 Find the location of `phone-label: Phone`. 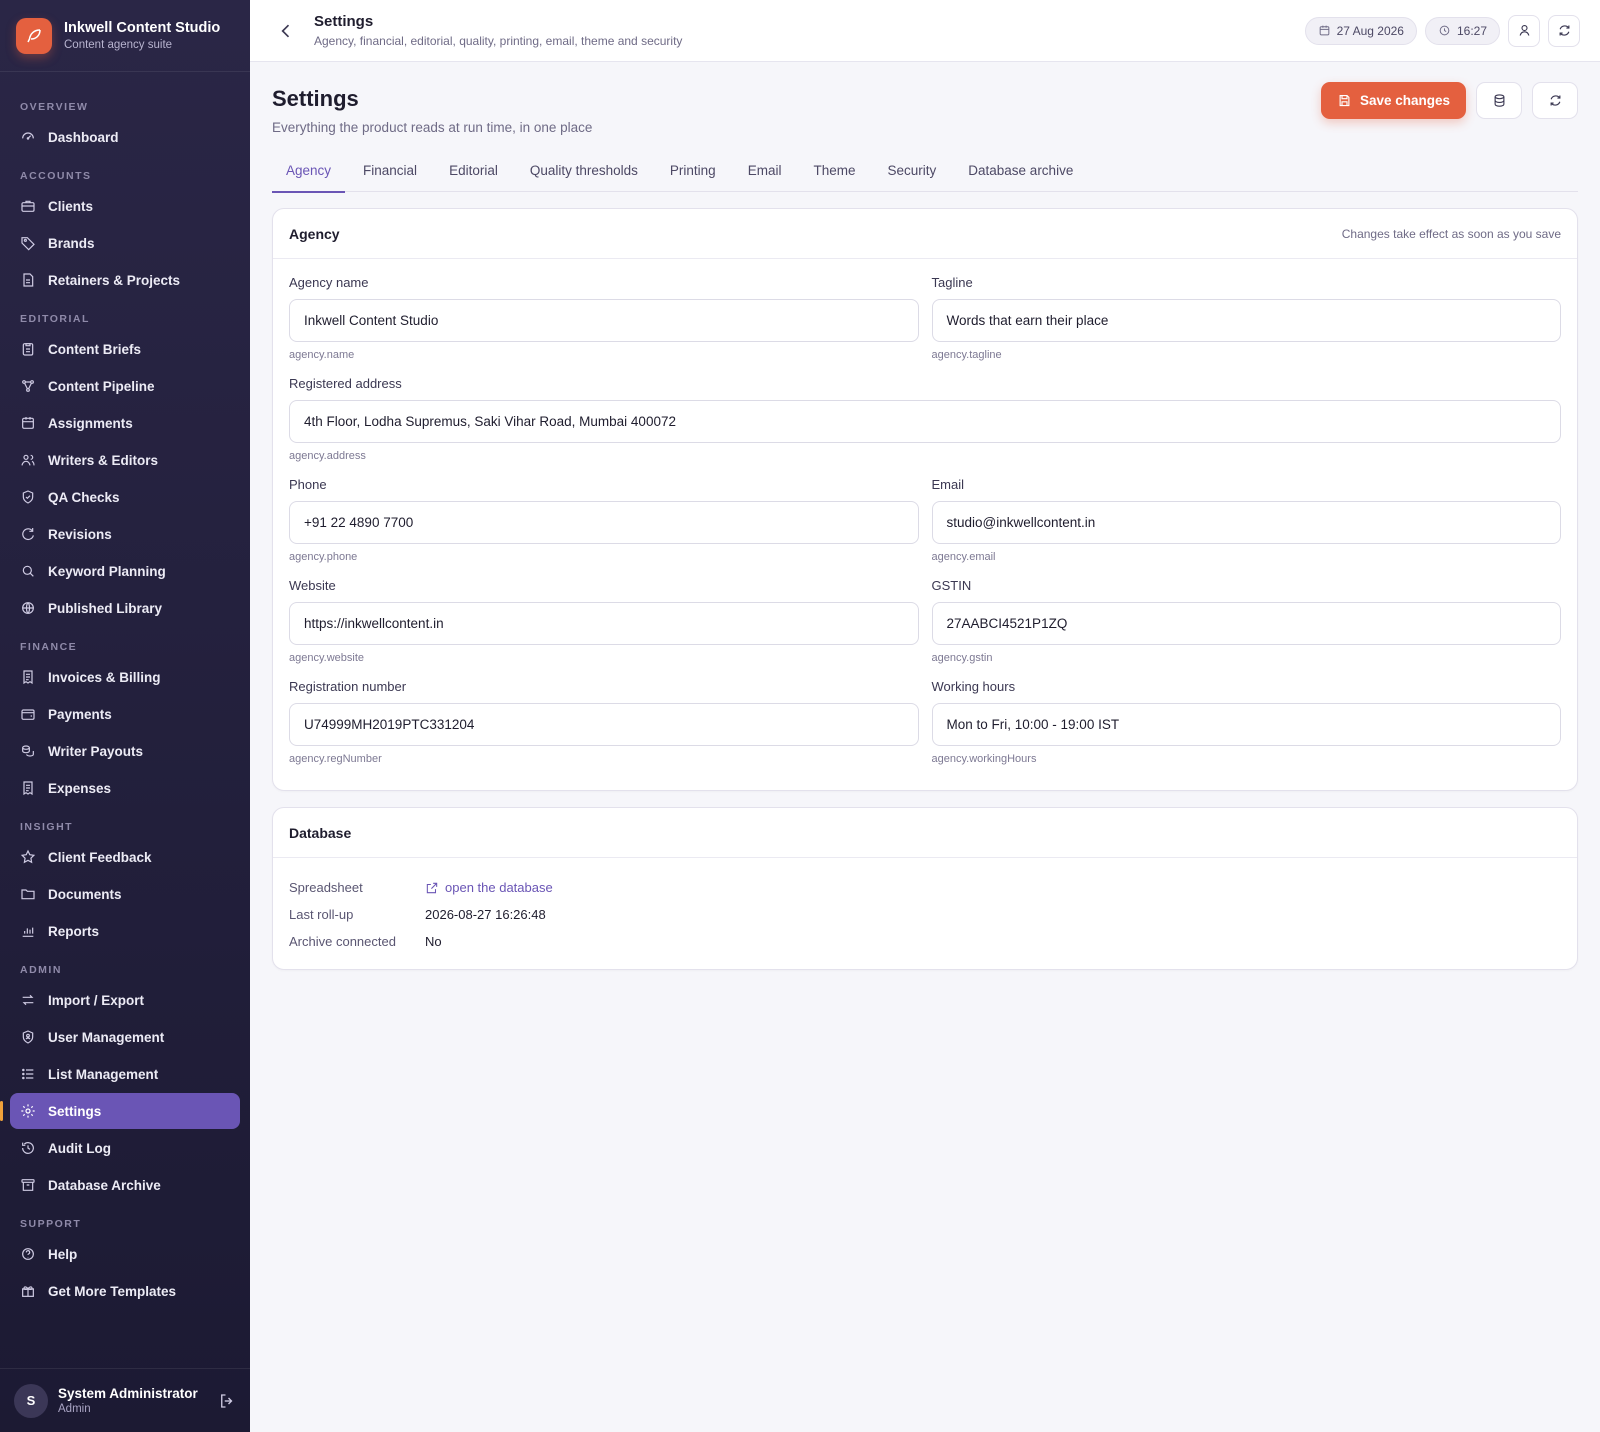

phone-label: Phone is located at coordinates (308, 484).